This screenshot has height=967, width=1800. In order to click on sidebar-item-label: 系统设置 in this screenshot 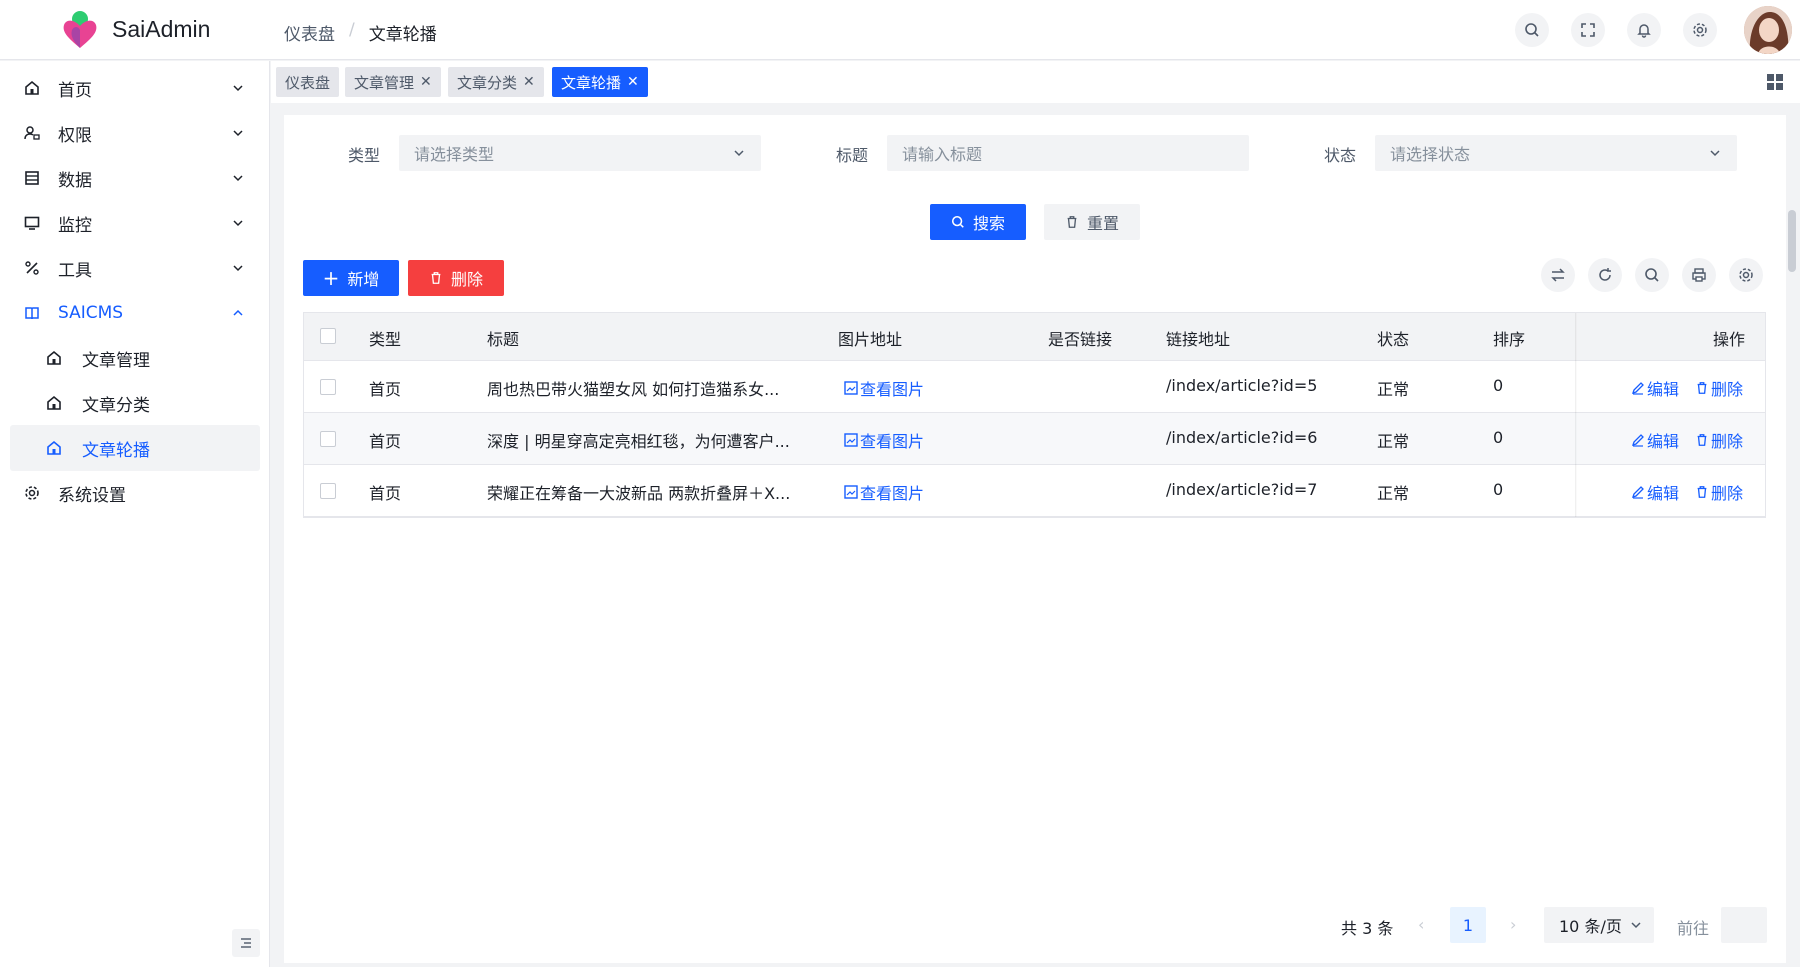, I will do `click(92, 495)`.